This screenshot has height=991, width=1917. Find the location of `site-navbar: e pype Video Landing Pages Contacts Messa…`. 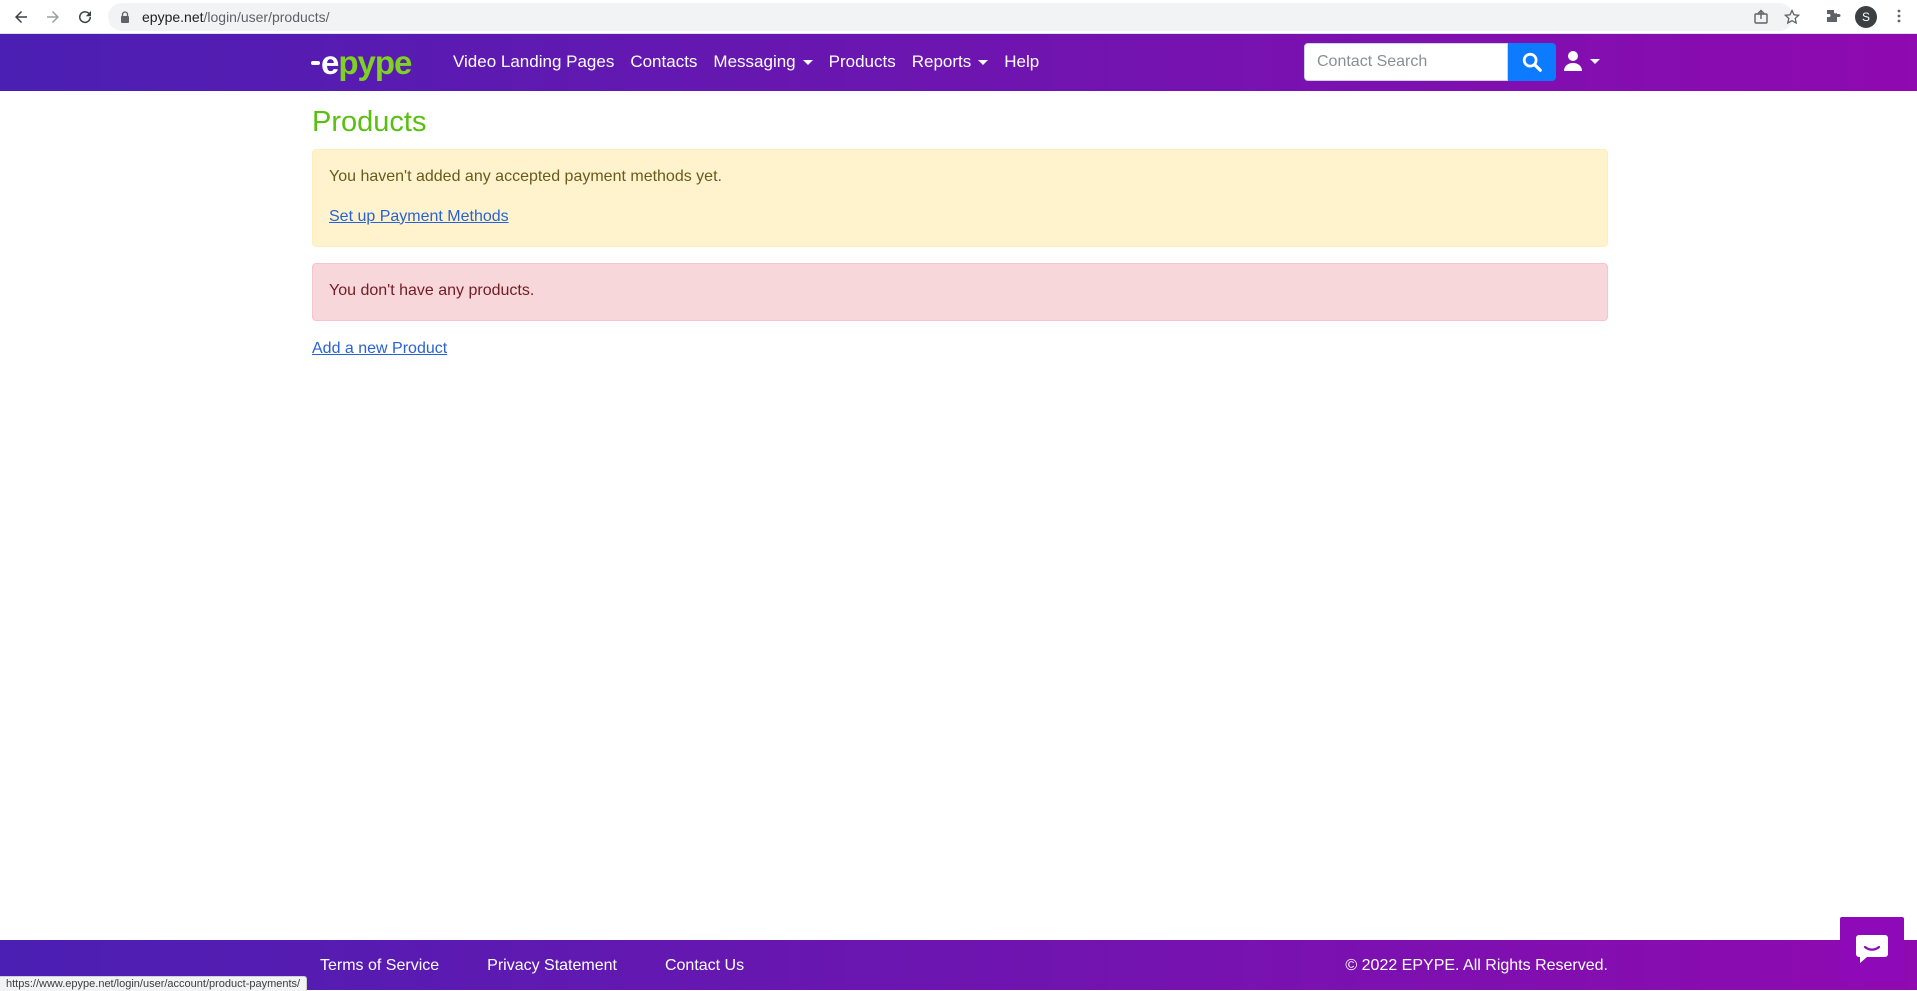

site-navbar: e pype Video Landing Pages Contacts Messa… is located at coordinates (958, 62).